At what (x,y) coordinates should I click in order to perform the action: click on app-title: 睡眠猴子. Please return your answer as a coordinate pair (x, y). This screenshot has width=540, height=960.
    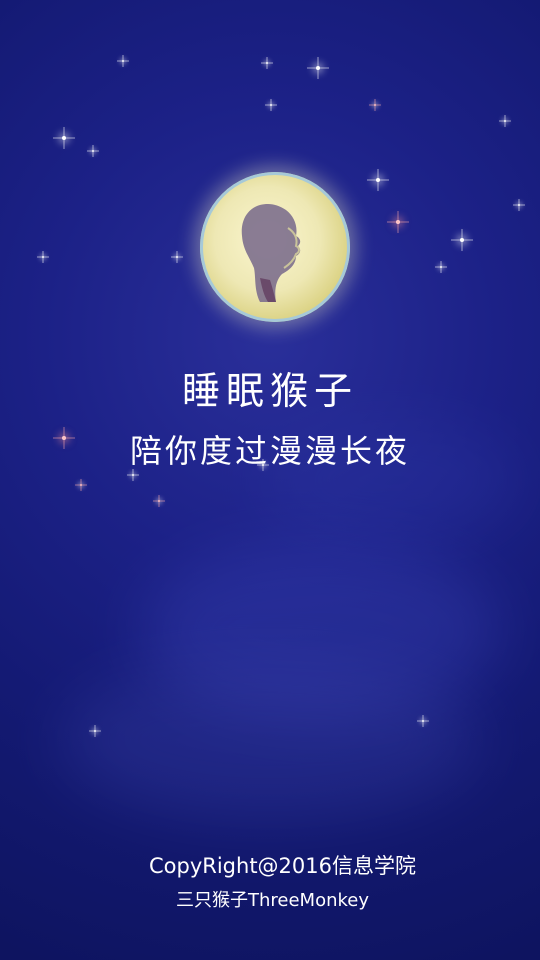
    Looking at the image, I should click on (269, 391).